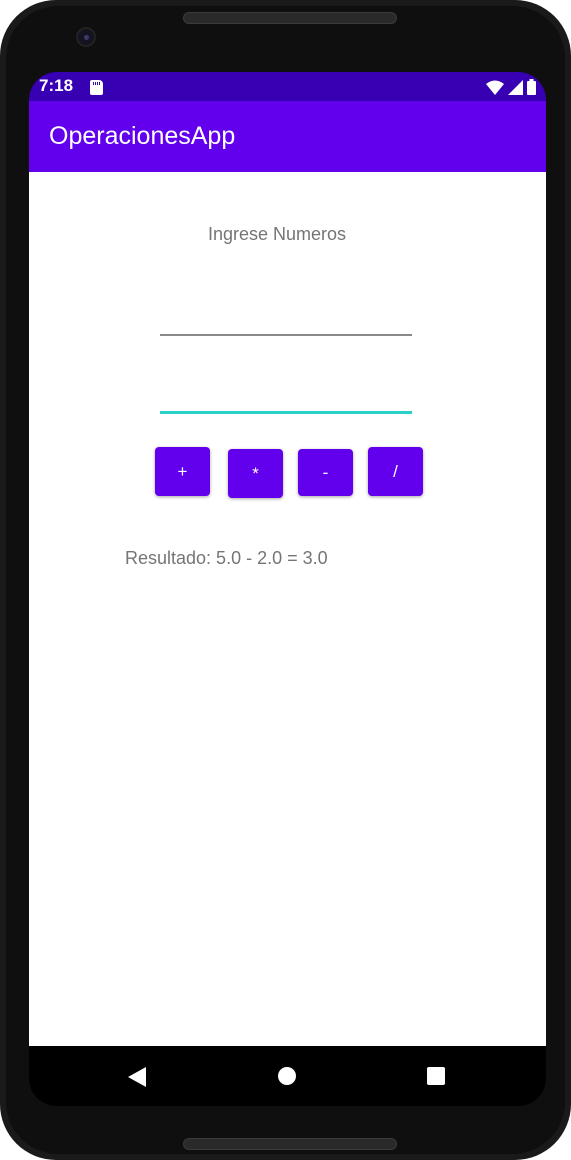 This screenshot has width=571, height=1160. Describe the element at coordinates (325, 472) in the screenshot. I see `subtract-button: -` at that location.